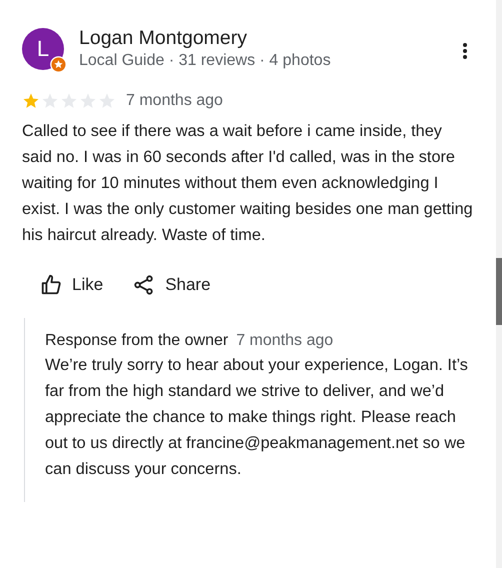 The image size is (502, 568). I want to click on scrollbar-thumb, so click(499, 291).